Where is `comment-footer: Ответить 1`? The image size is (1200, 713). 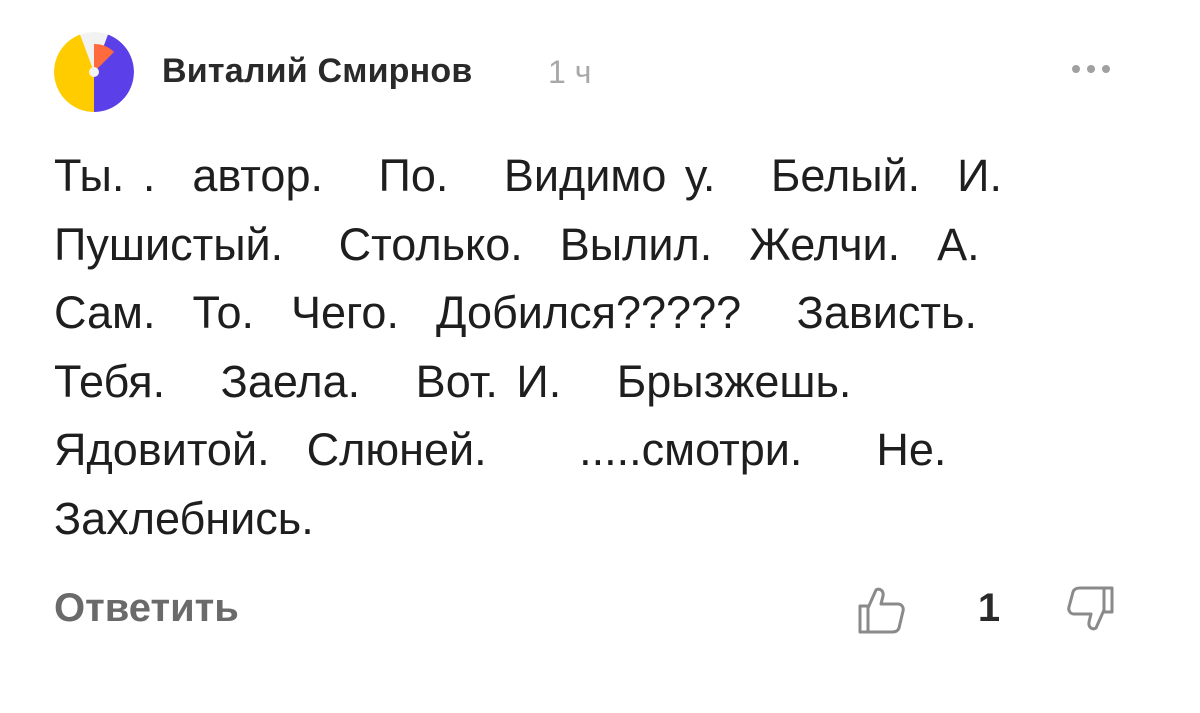 comment-footer: Ответить 1 is located at coordinates (594, 615).